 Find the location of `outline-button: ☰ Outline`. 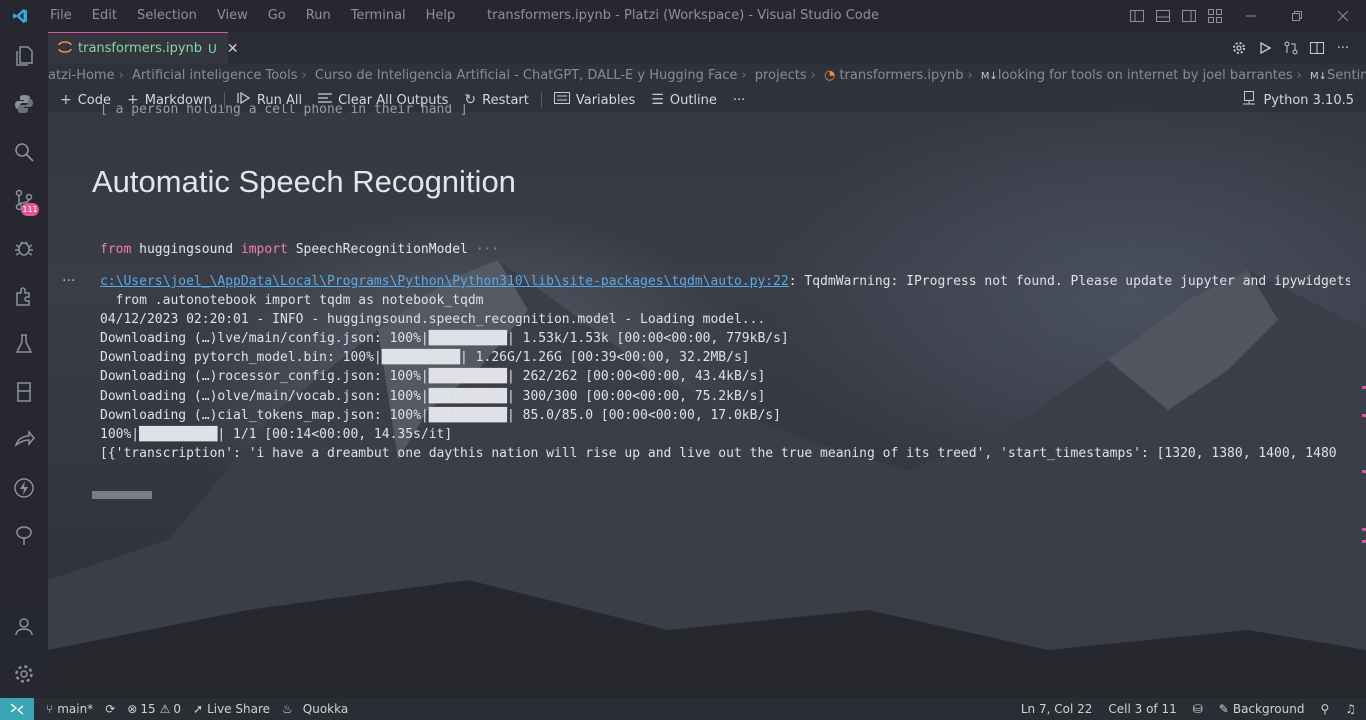

outline-button: ☰ Outline is located at coordinates (684, 100).